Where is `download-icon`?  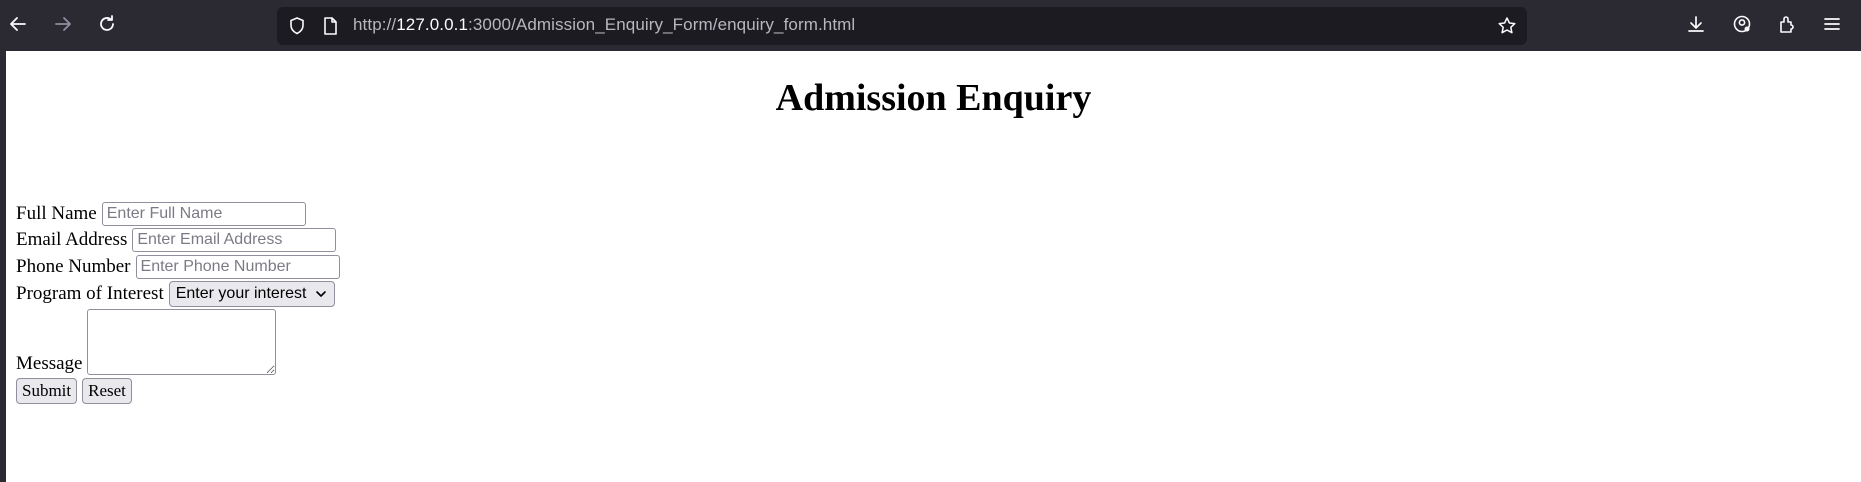 download-icon is located at coordinates (1696, 26).